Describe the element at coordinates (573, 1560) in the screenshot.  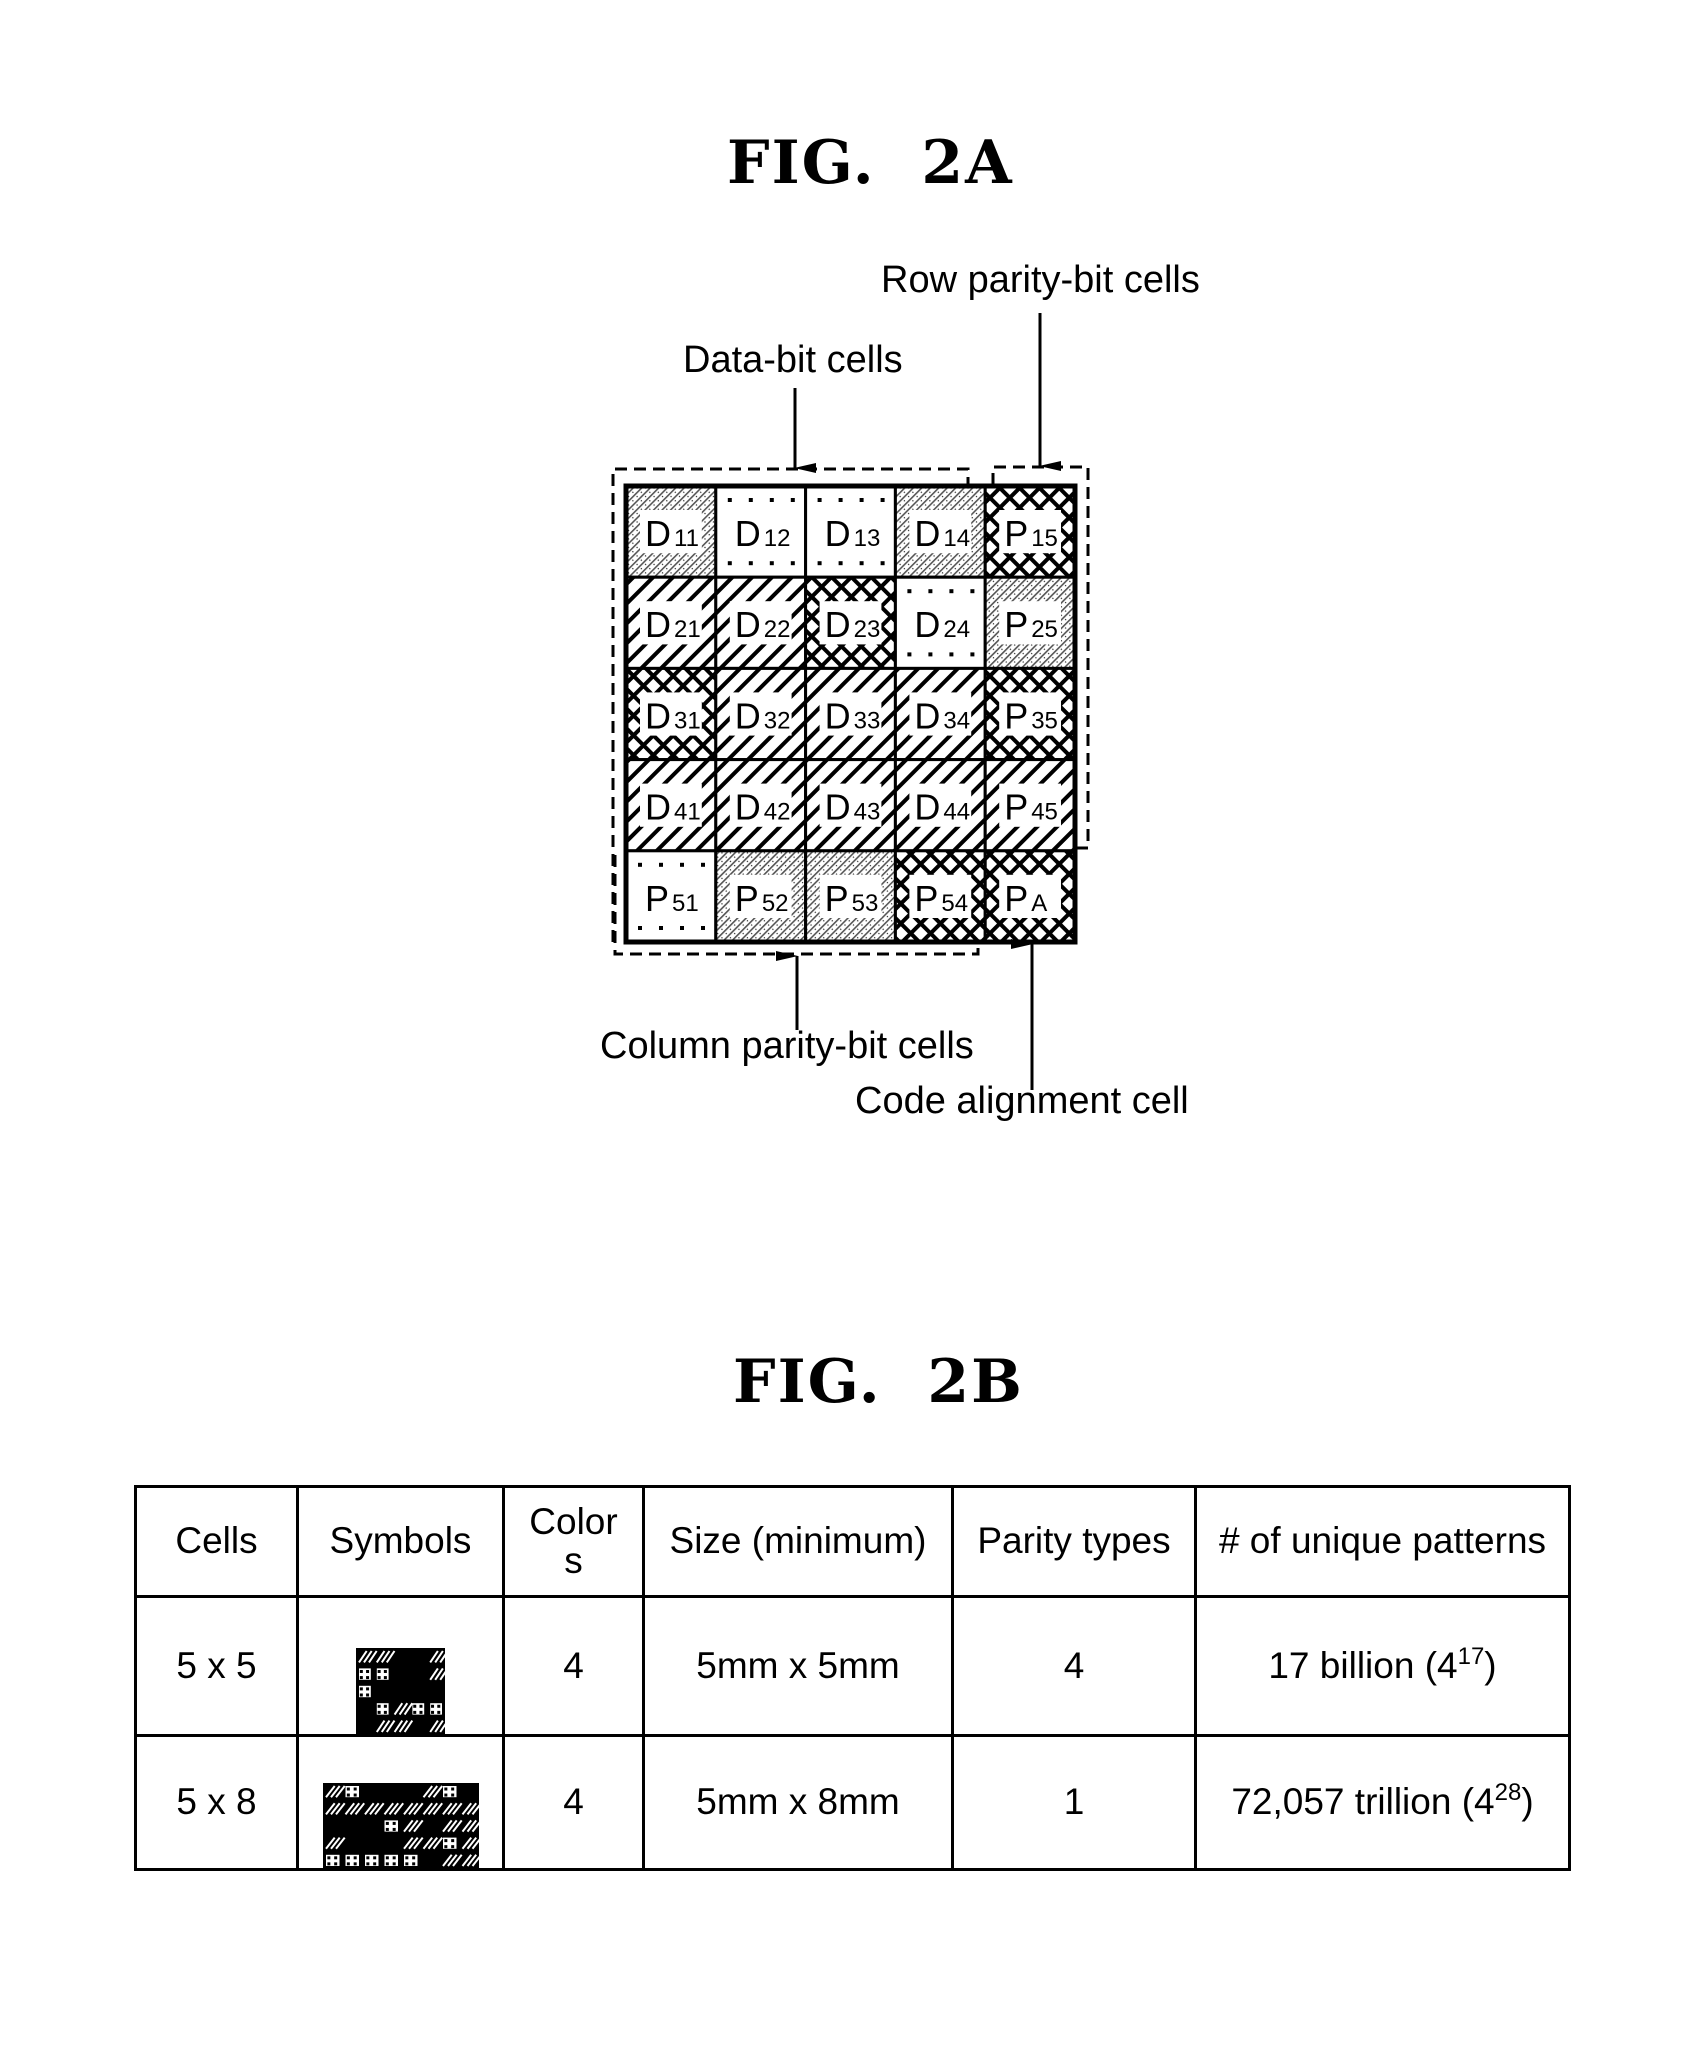
I see `header-colors-line2: s` at that location.